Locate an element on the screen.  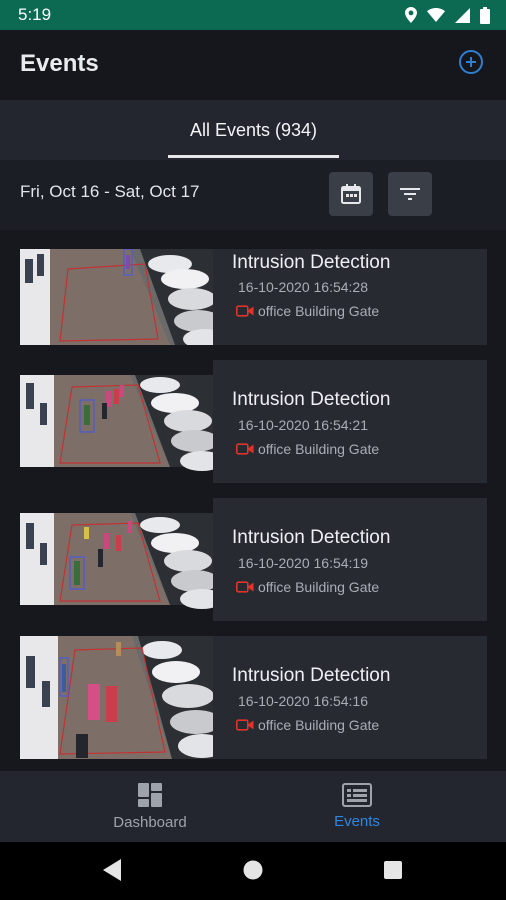
filter-icon is located at coordinates (410, 194).